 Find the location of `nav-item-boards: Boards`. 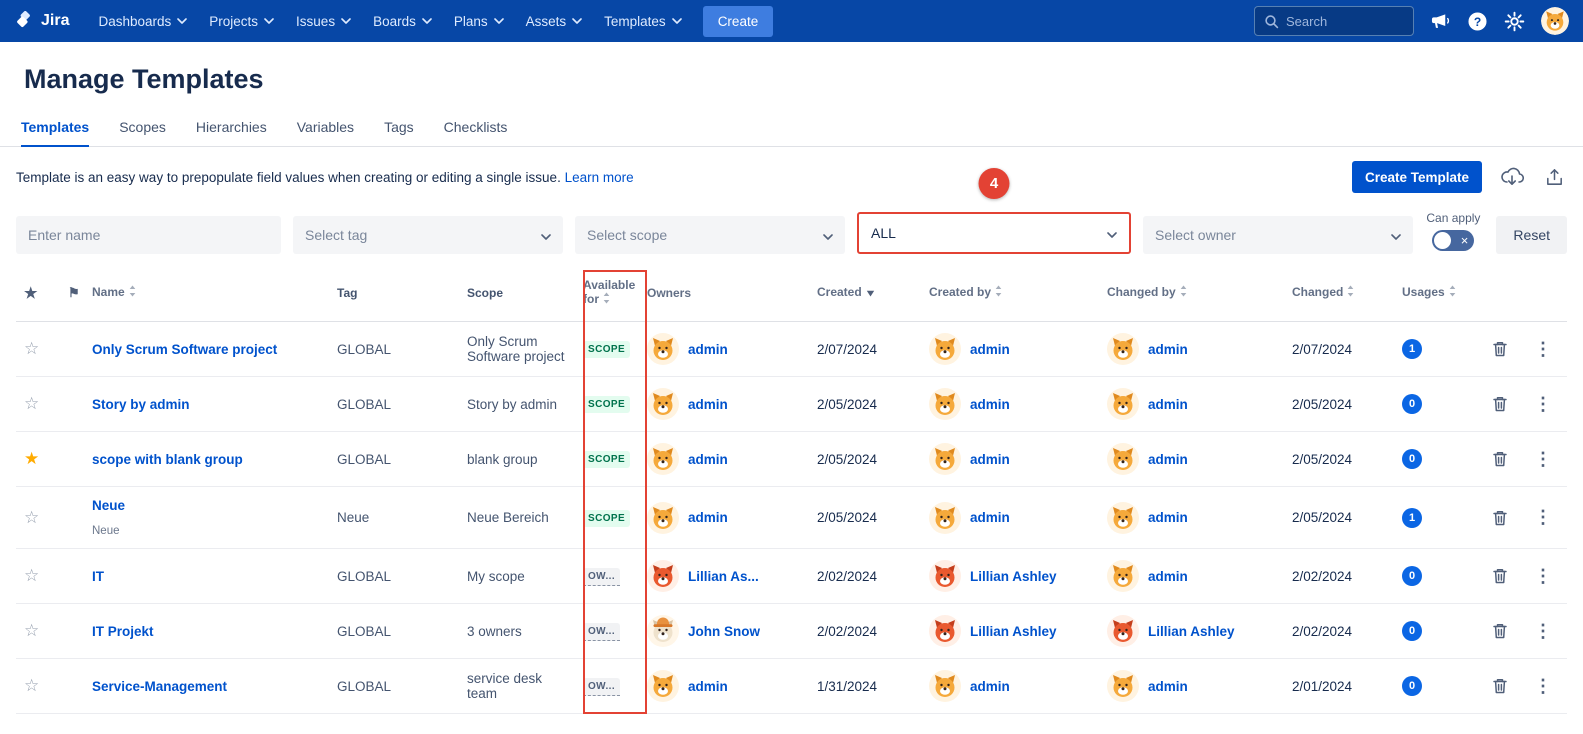

nav-item-boards: Boards is located at coordinates (402, 21).